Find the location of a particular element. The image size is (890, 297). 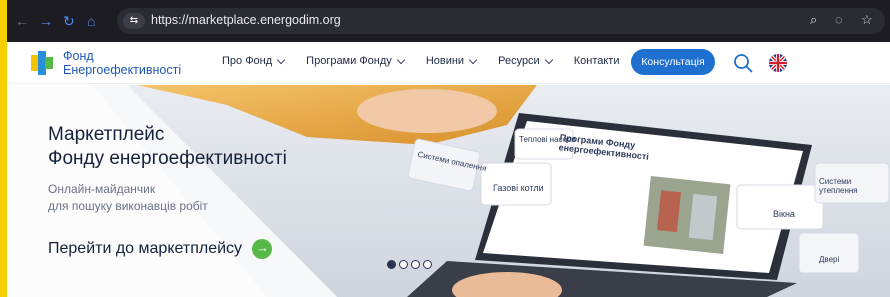

highlight-bar is located at coordinates (3, 148).